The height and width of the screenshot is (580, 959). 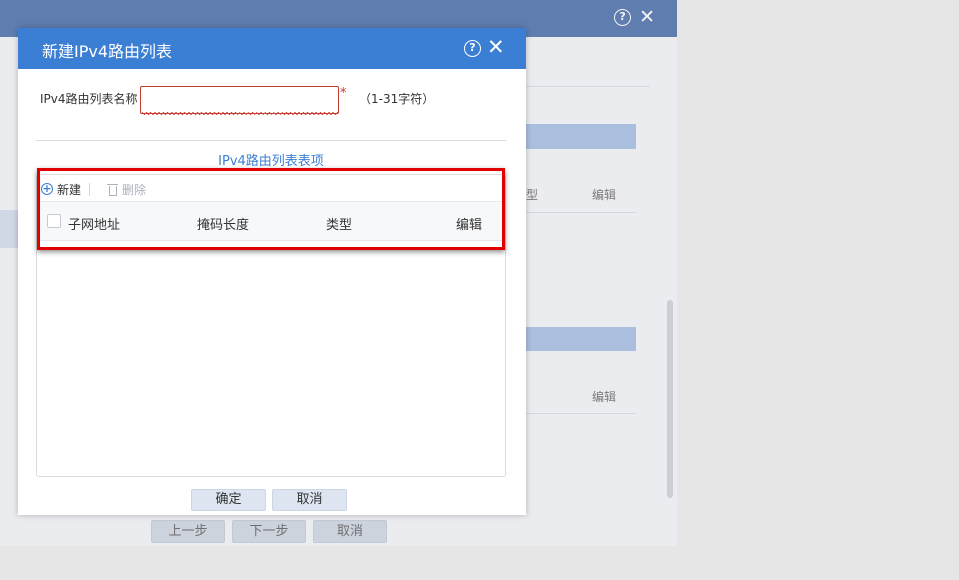 What do you see at coordinates (239, 100) in the screenshot?
I see `list-name-input` at bounding box center [239, 100].